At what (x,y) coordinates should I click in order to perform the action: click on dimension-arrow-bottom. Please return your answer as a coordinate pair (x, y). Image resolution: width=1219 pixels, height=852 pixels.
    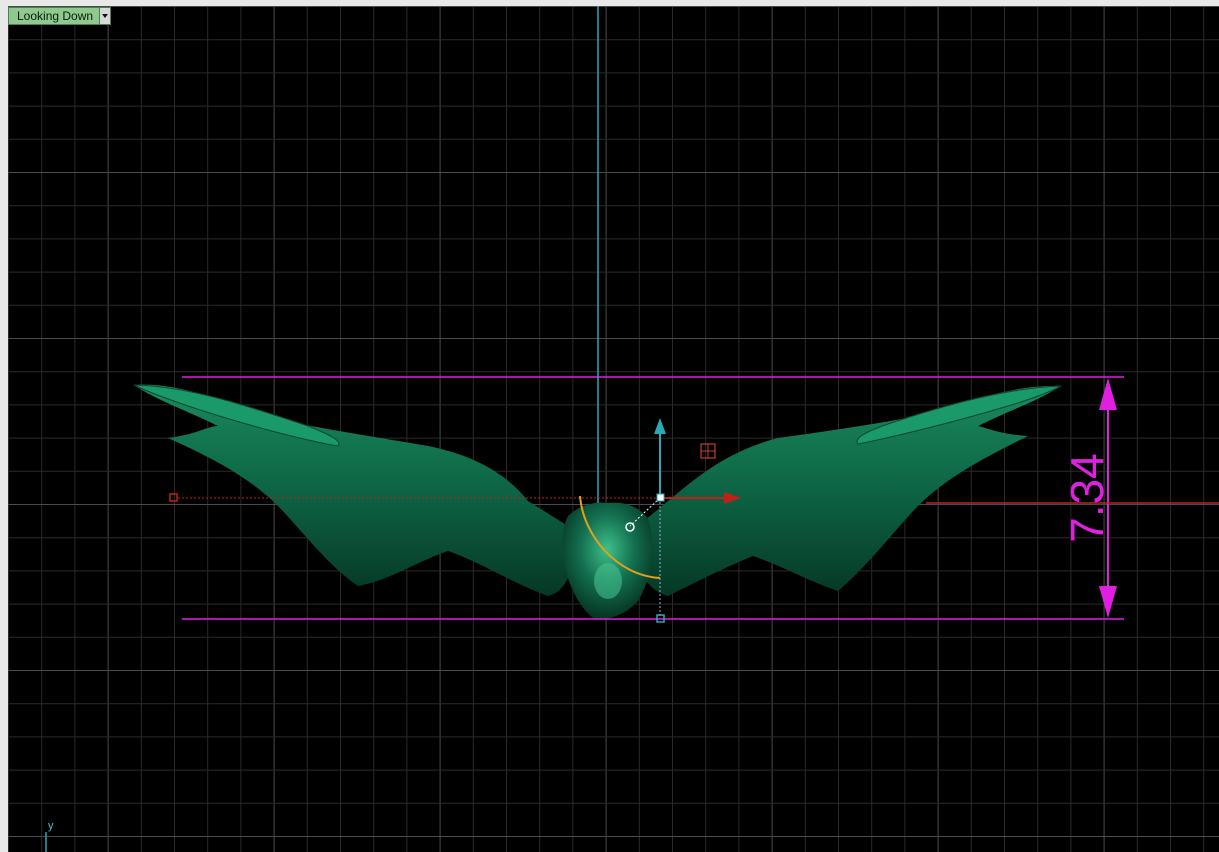
    Looking at the image, I should click on (1108, 602).